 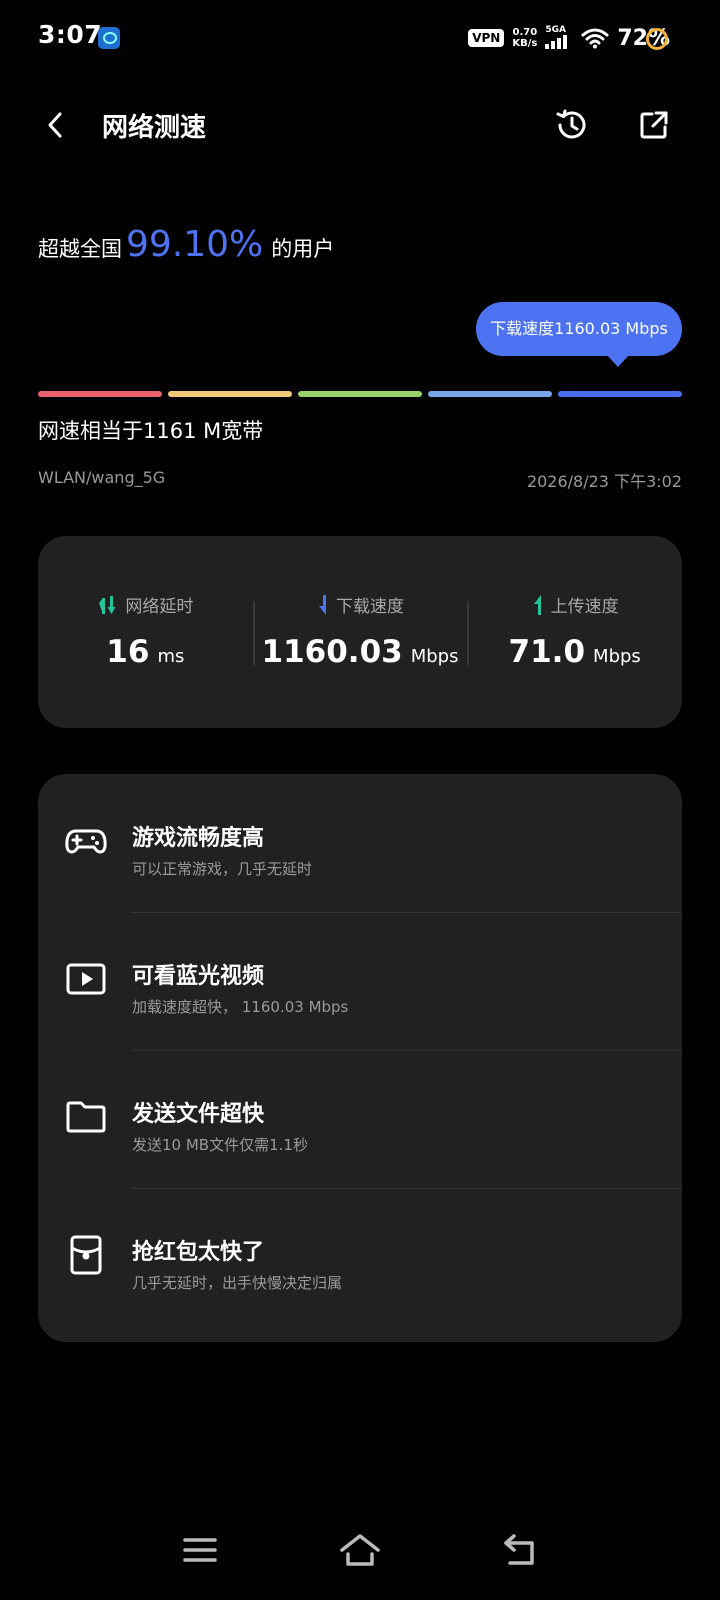 I want to click on status-indicators: VPN 0.70 KB/s 5GA 72%, so click(x=569, y=38).